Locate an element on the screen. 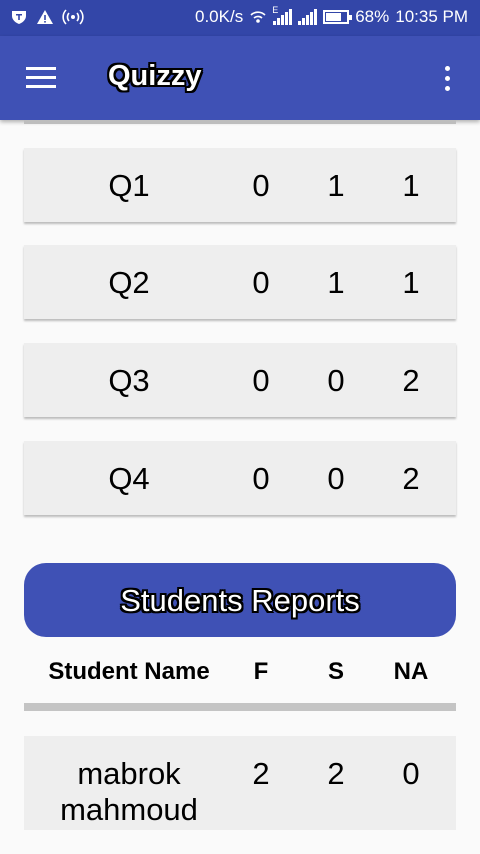 The image size is (480, 854). network-type: E is located at coordinates (275, 10).